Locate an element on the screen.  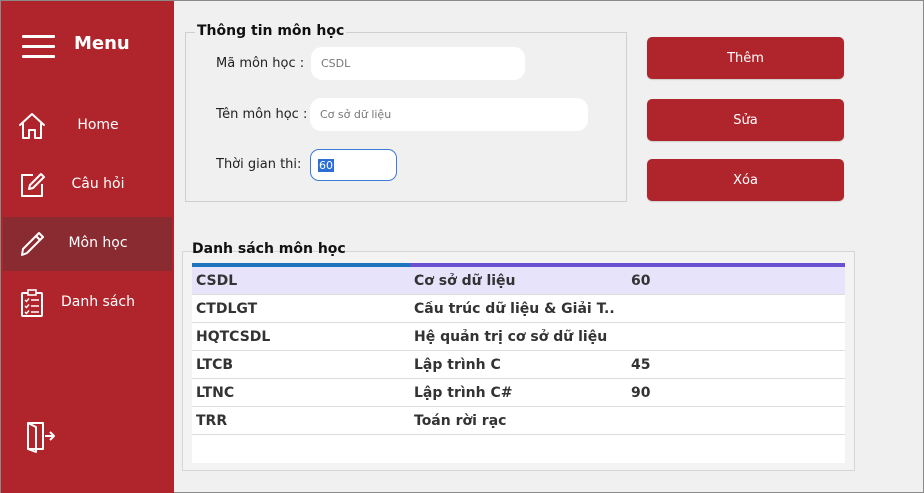
thoi-gian-thi-input: 60 is located at coordinates (353, 165).